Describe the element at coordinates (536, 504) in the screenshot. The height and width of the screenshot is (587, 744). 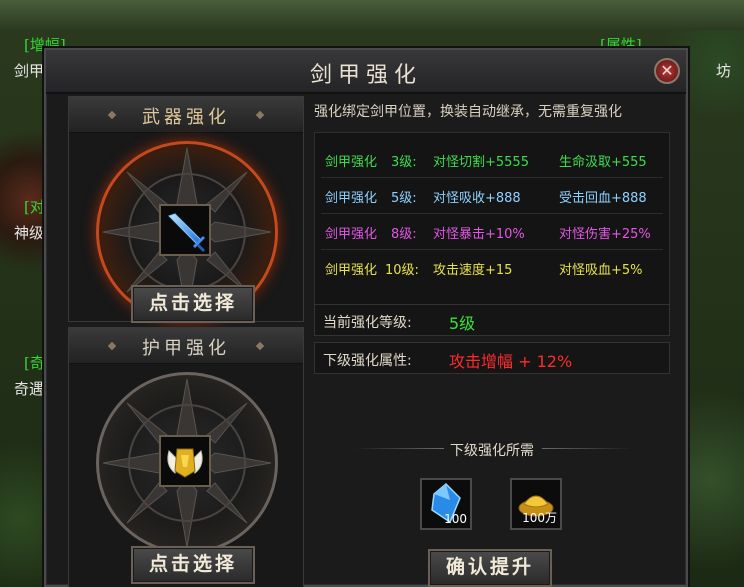
I see `material-slot-gold: 100万` at that location.